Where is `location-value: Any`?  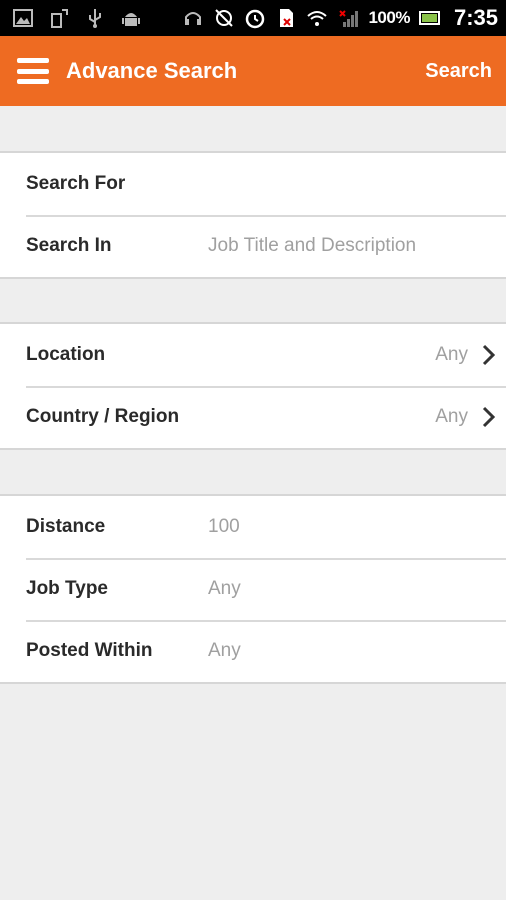
location-value: Any is located at coordinates (451, 354).